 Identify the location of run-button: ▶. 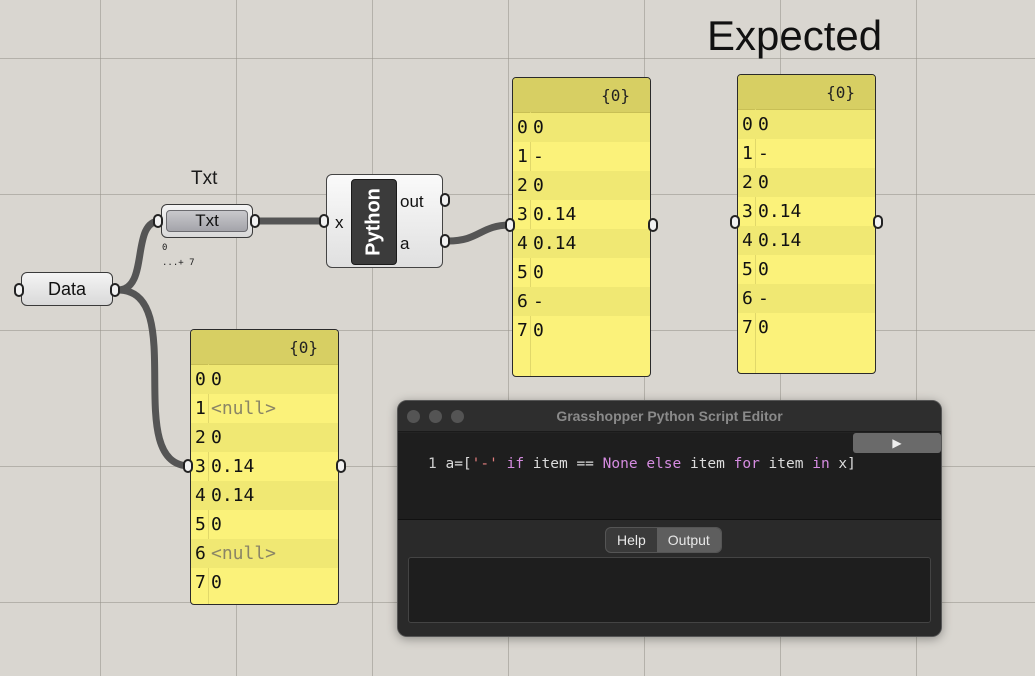
(897, 443).